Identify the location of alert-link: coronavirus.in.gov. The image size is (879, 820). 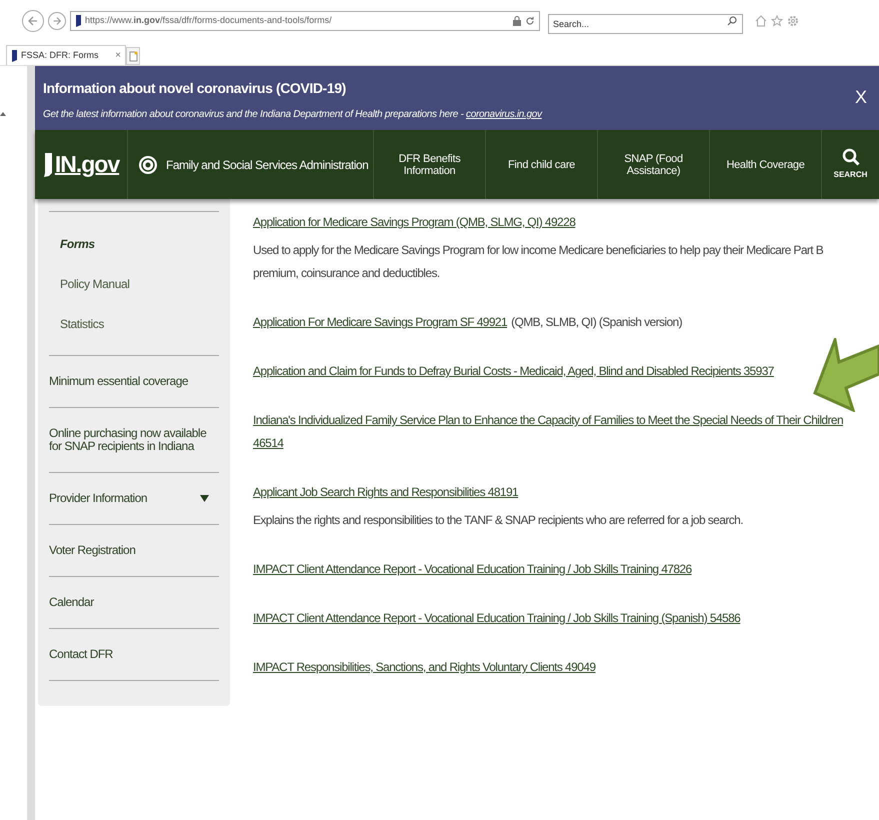
(504, 114).